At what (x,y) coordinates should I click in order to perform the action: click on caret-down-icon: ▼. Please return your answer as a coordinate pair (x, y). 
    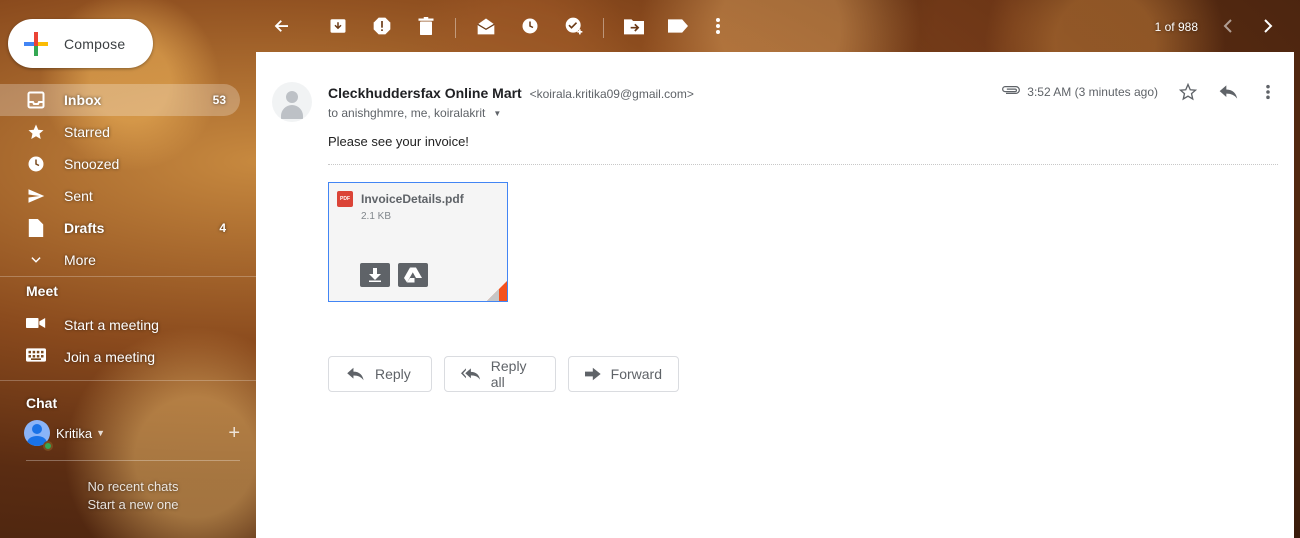
    Looking at the image, I should click on (101, 433).